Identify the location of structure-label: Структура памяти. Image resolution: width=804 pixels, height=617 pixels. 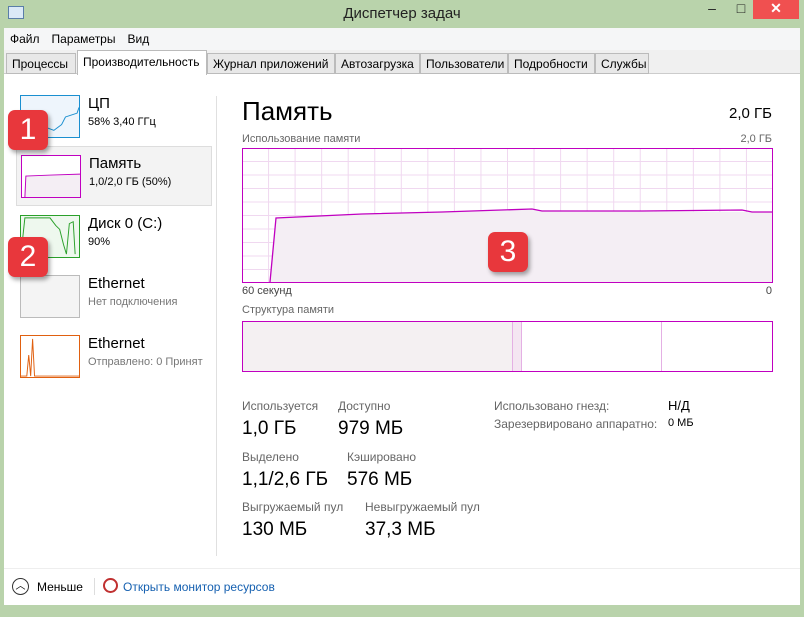
(288, 310).